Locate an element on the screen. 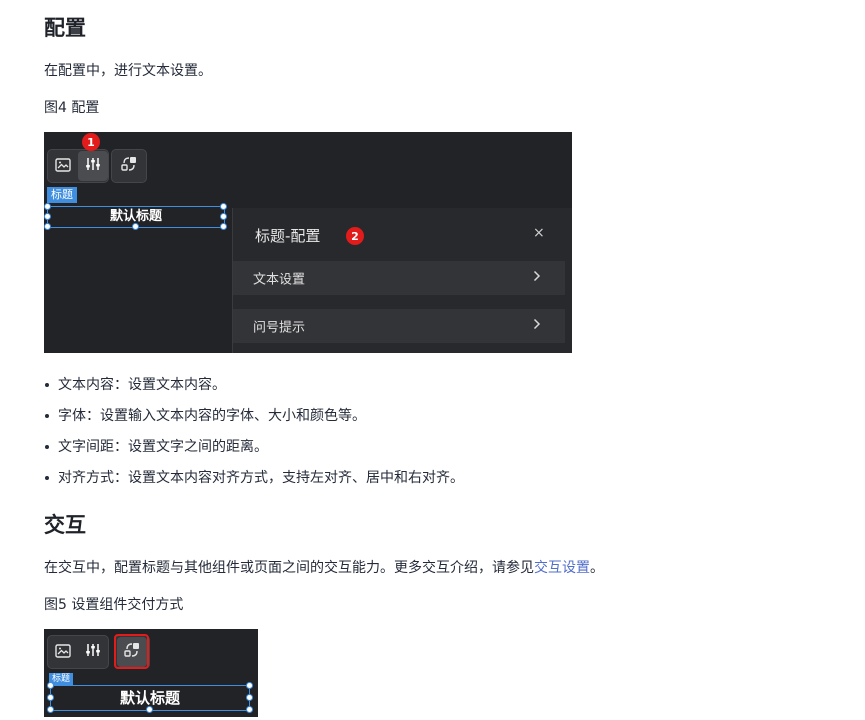 Image resolution: width=865 pixels, height=720 pixels. figure4-caption: 图4 配置 is located at coordinates (72, 108).